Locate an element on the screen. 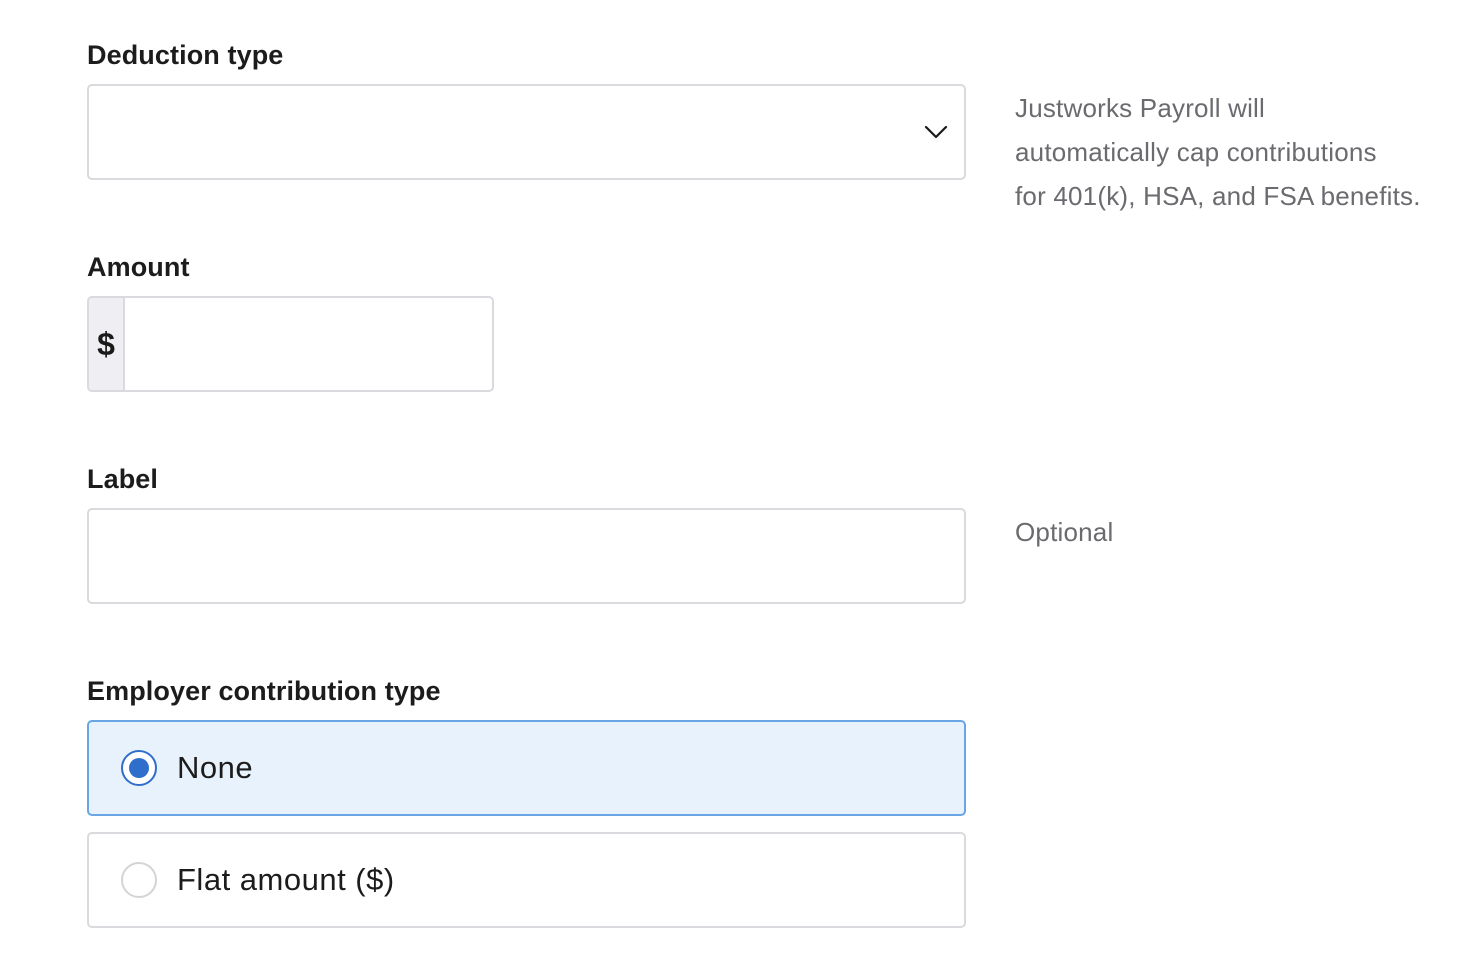 This screenshot has height=954, width=1468. radio-option-flat-amount: Flat amount ($) is located at coordinates (526, 880).